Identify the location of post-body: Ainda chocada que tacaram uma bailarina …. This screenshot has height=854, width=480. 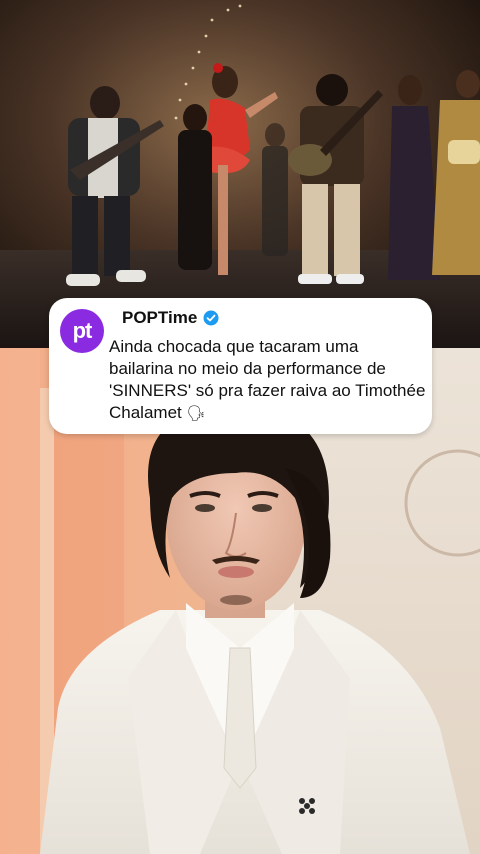
(267, 379).